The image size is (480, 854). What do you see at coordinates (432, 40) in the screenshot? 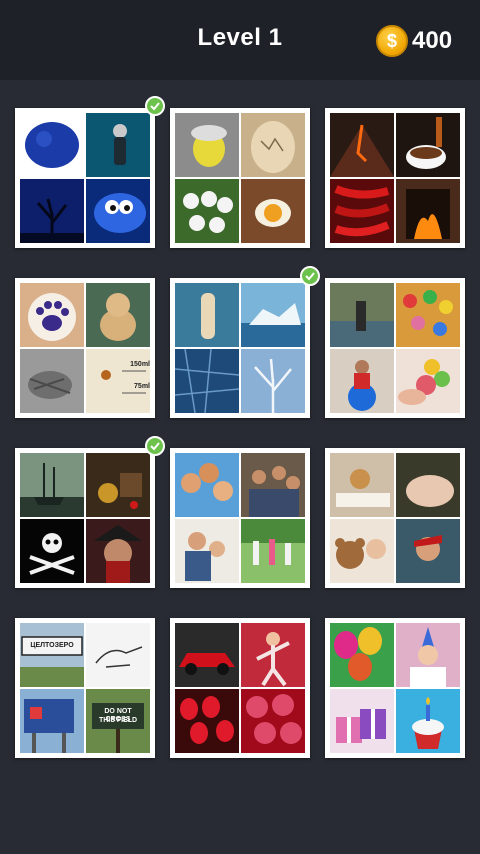
I see `coin-count: 400` at bounding box center [432, 40].